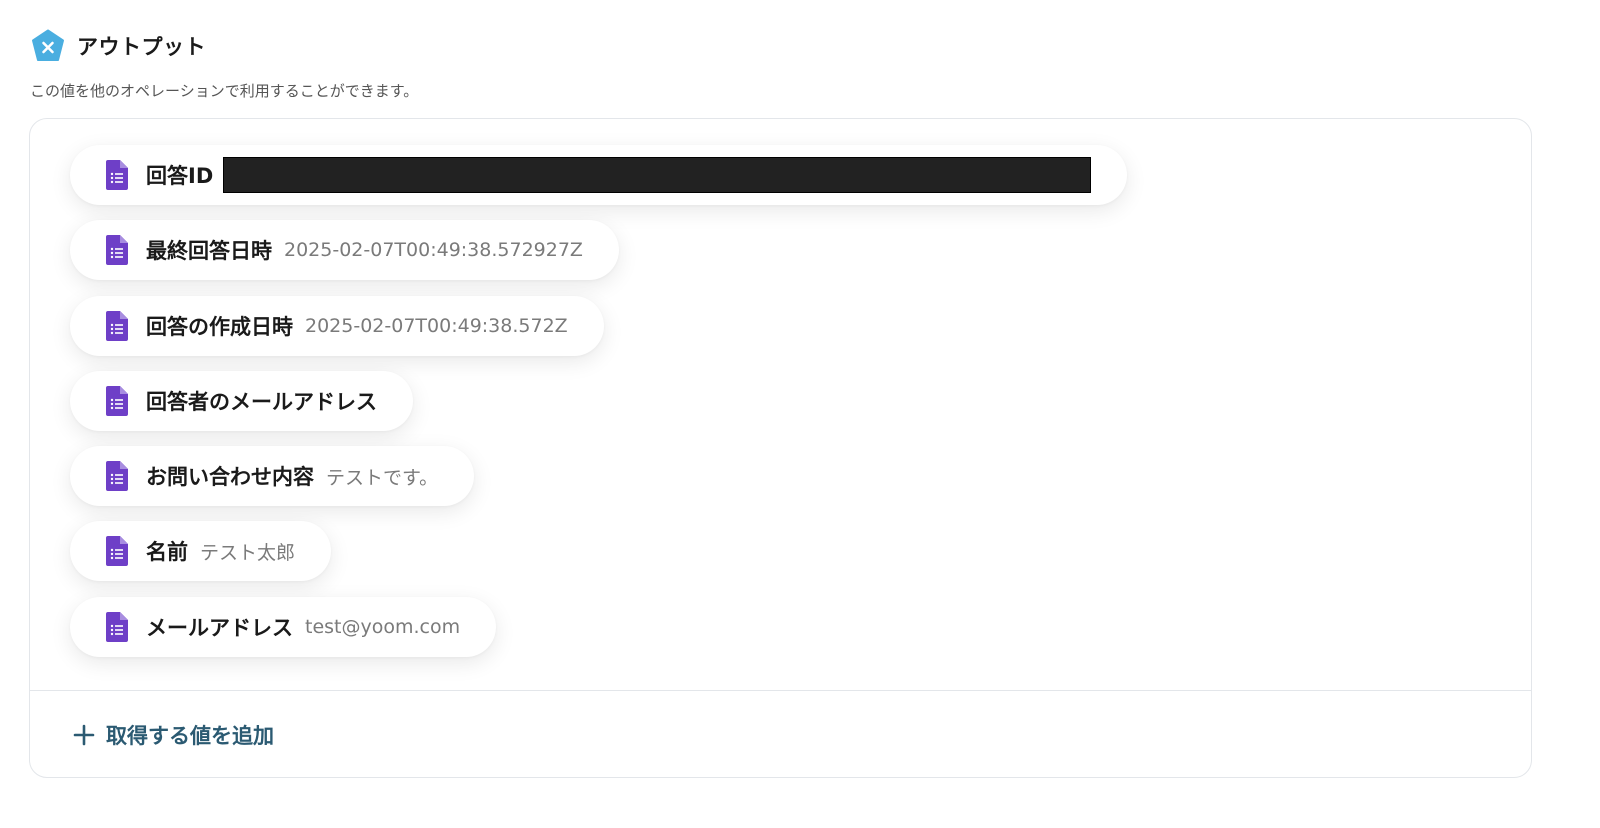 The image size is (1600, 828). I want to click on output-item-email: メールアドレス test@yoom.com, so click(283, 627).